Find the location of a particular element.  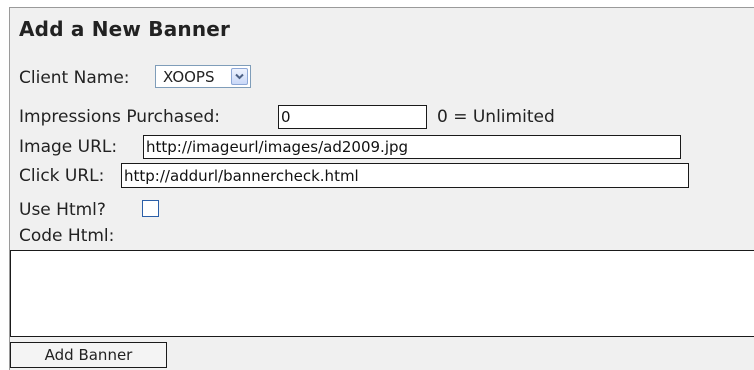

client-name-select: XOOPS is located at coordinates (203, 76).